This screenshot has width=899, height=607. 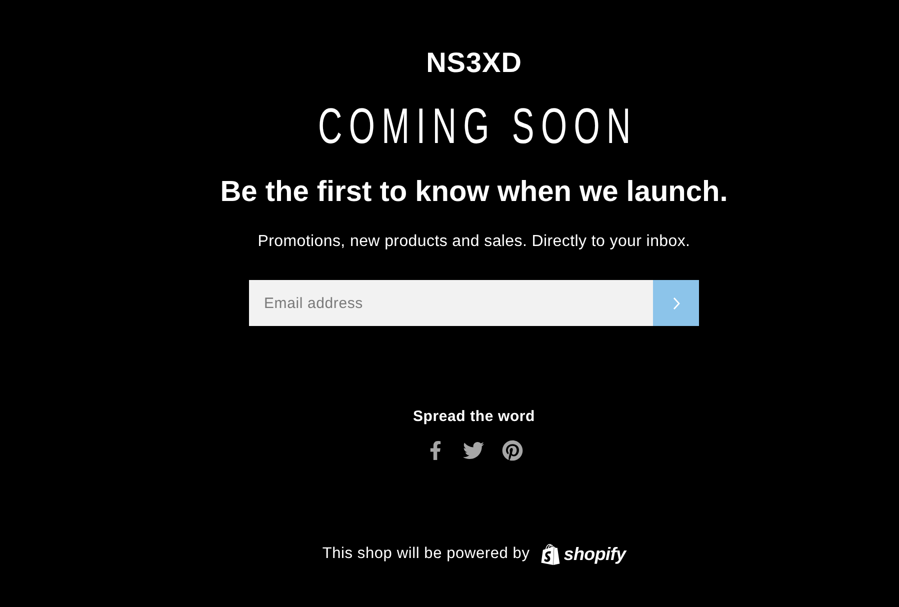 I want to click on headline: Be the first to know when we launch., so click(x=474, y=192).